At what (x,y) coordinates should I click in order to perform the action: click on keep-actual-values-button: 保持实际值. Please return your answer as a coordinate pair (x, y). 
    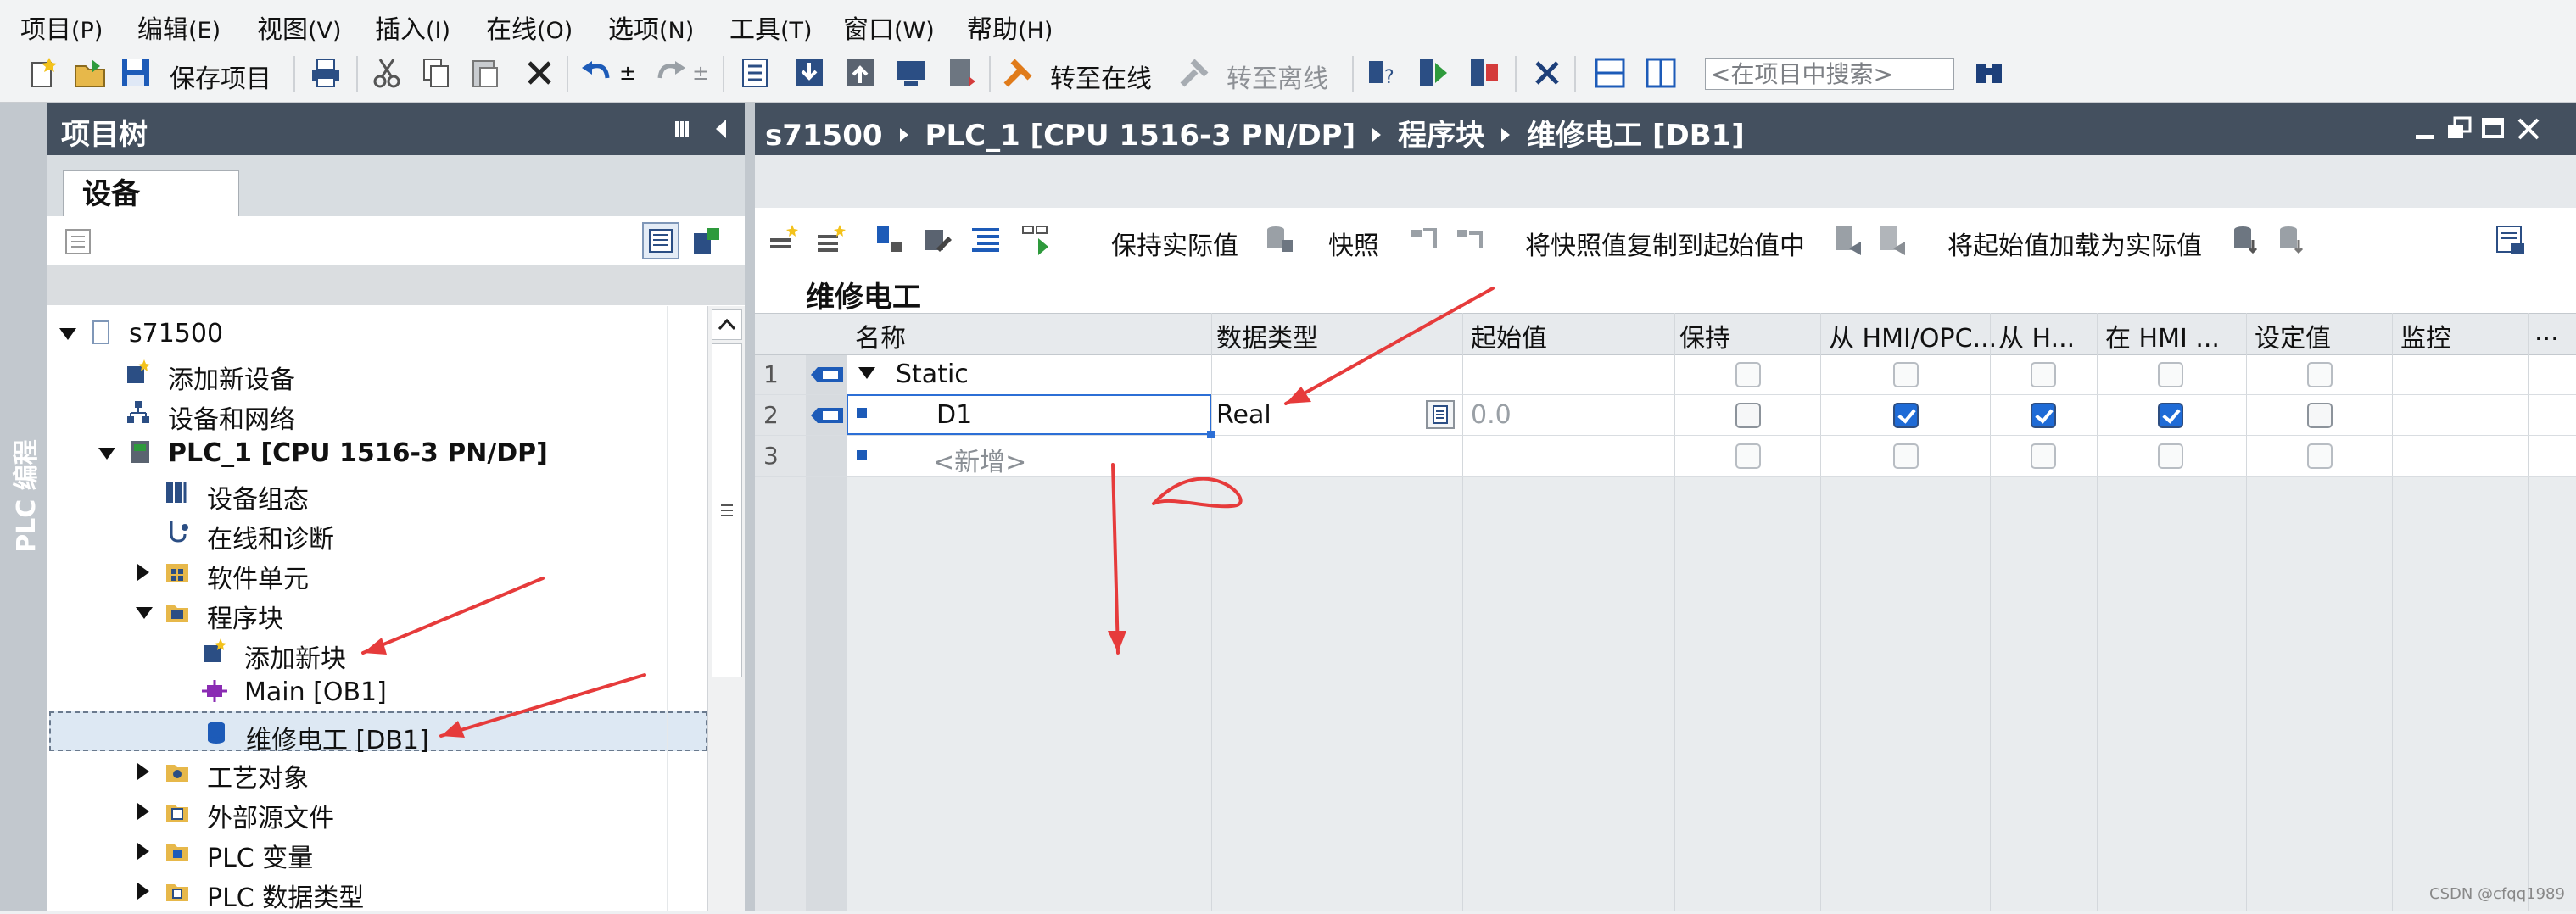
    Looking at the image, I should click on (1174, 244).